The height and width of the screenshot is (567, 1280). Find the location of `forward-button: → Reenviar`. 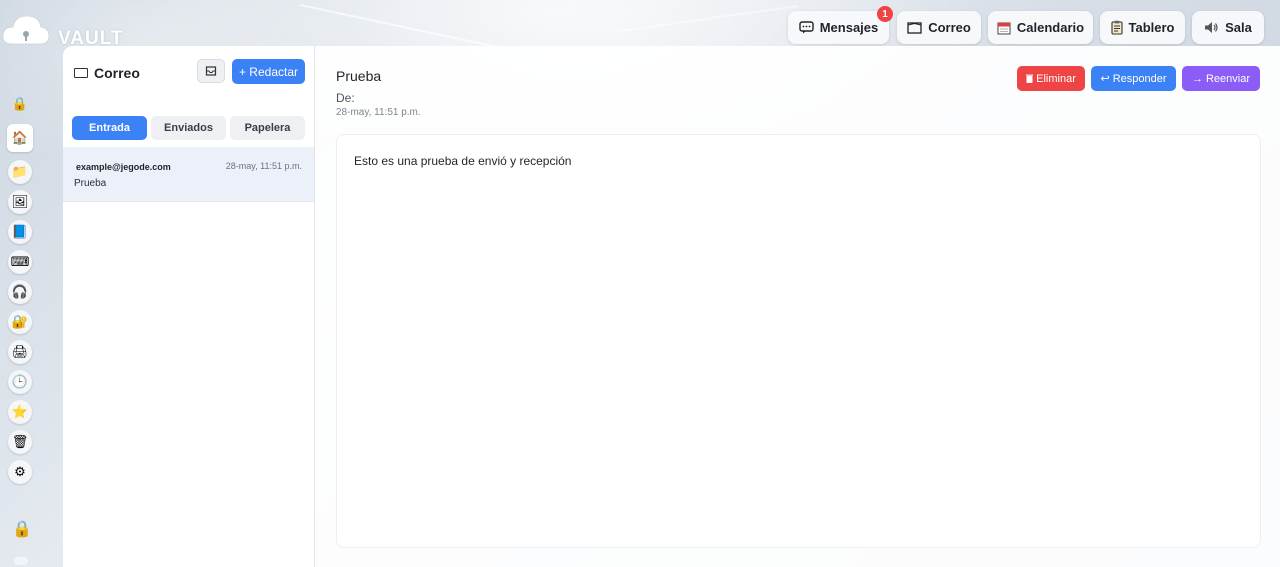

forward-button: → Reenviar is located at coordinates (1221, 78).